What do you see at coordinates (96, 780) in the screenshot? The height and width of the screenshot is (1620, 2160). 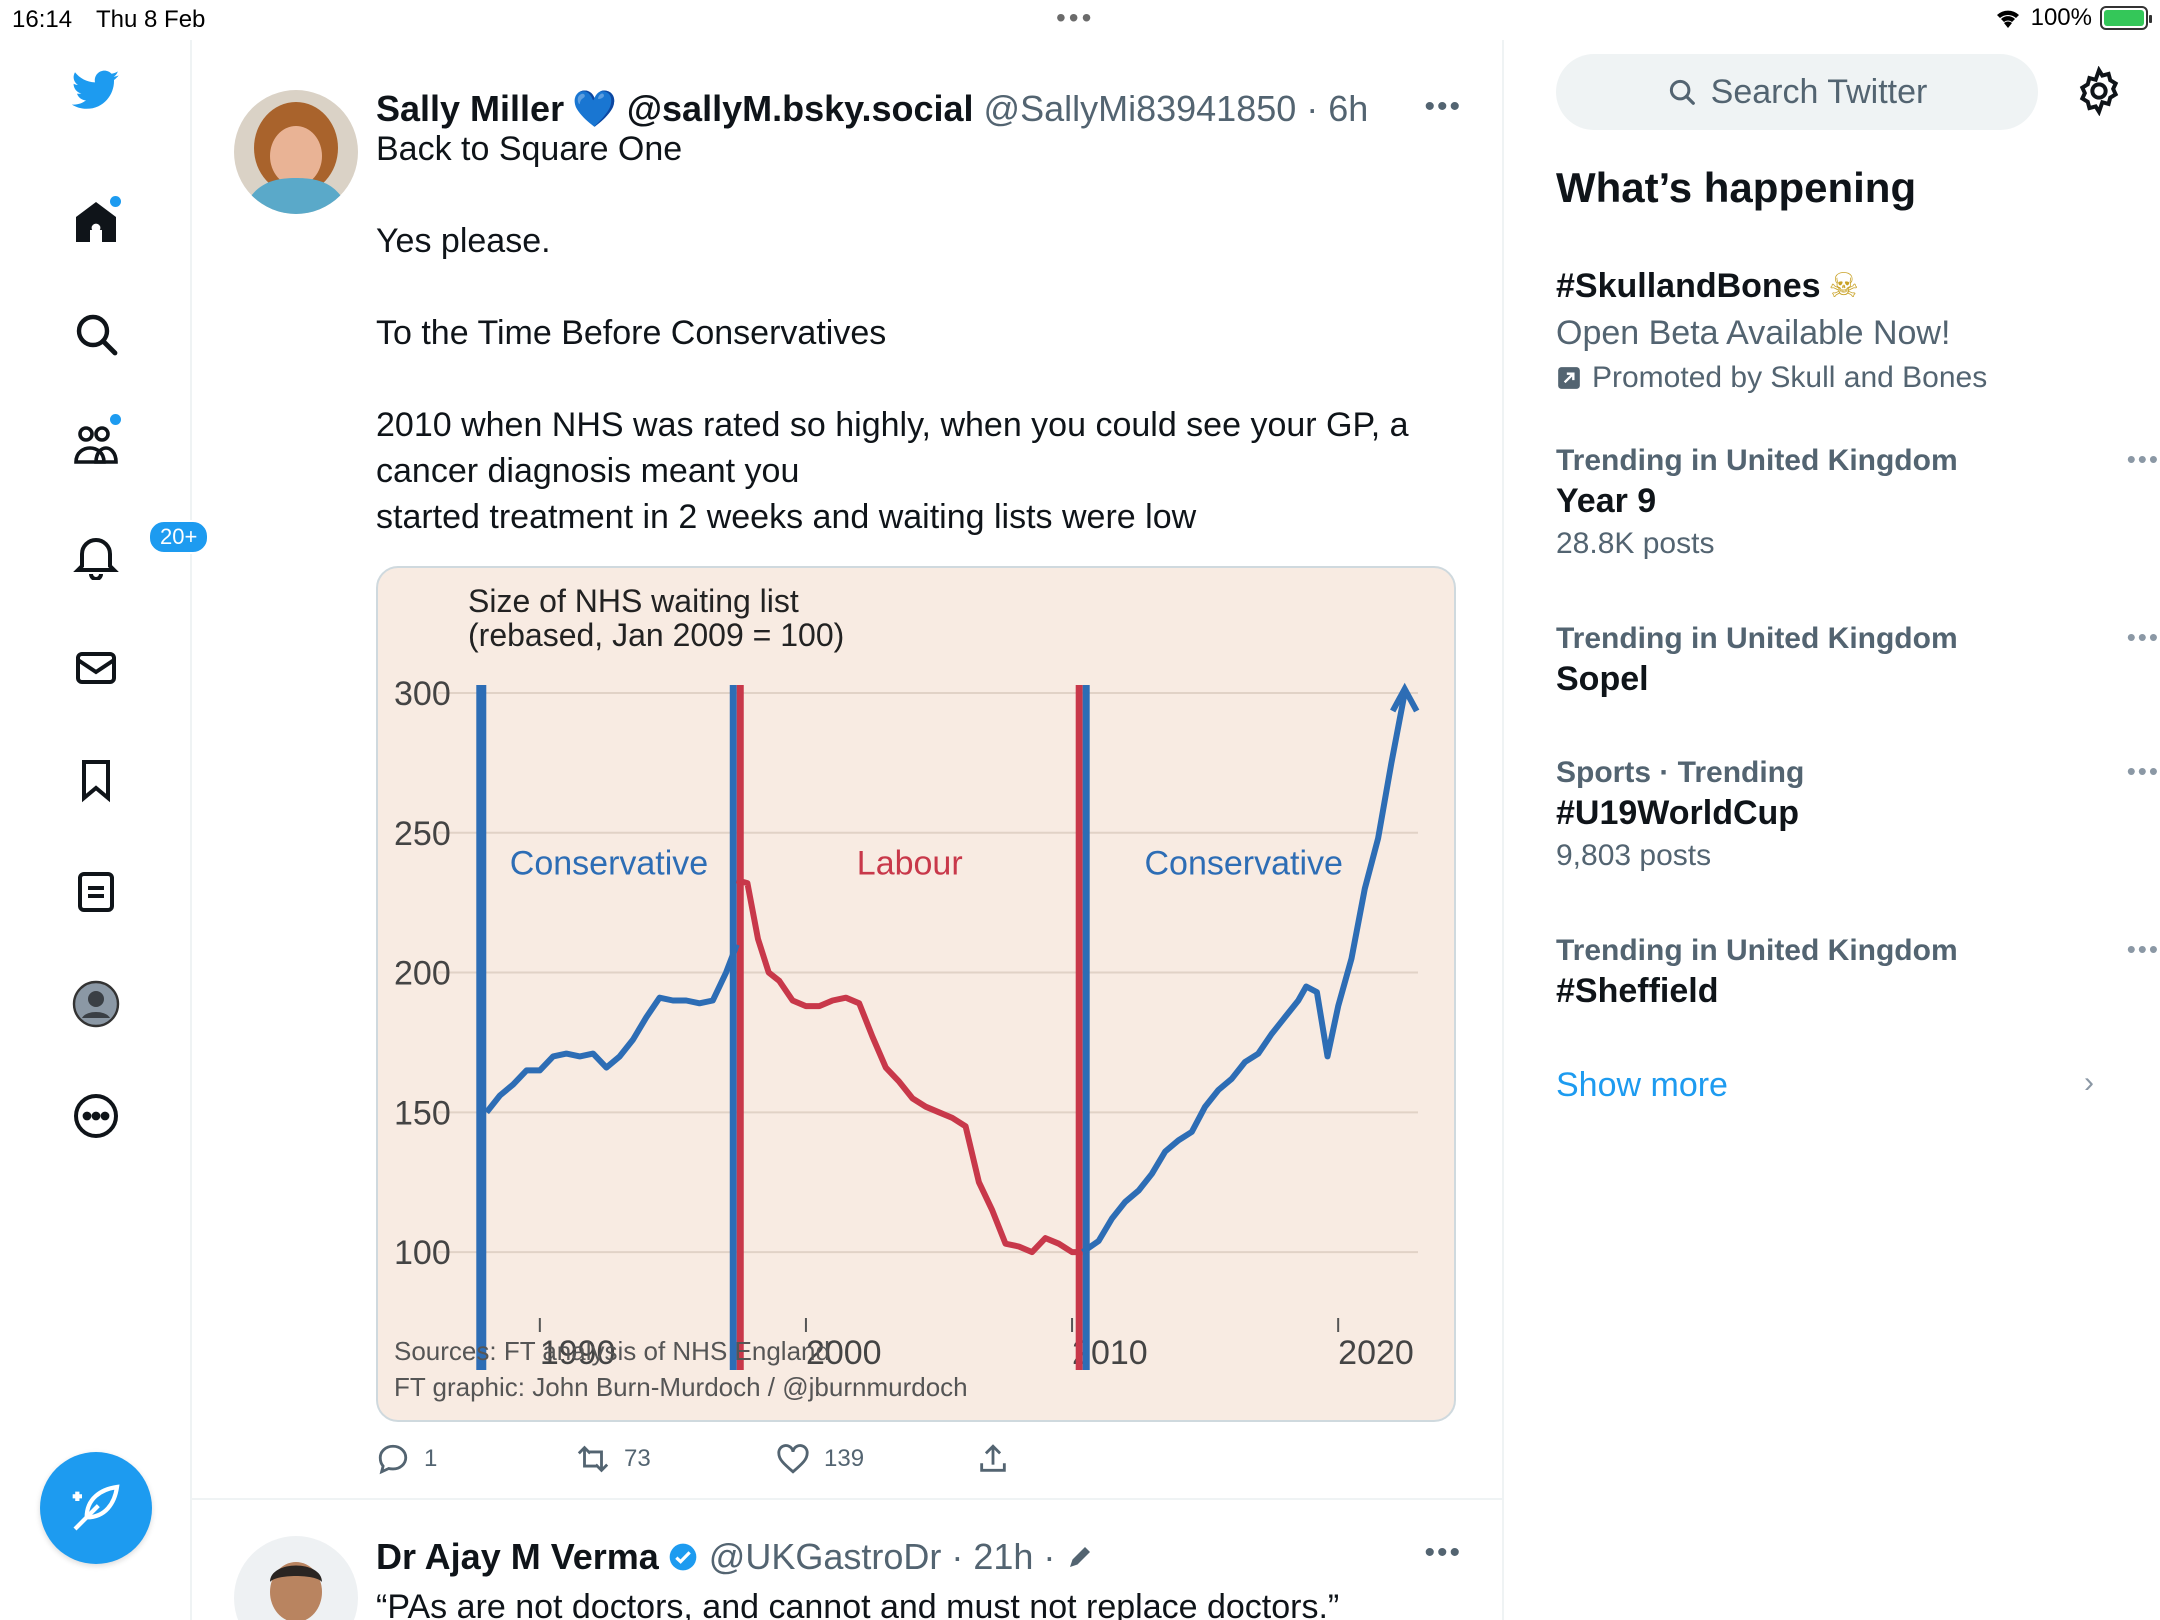 I see `bookmarks-icon` at bounding box center [96, 780].